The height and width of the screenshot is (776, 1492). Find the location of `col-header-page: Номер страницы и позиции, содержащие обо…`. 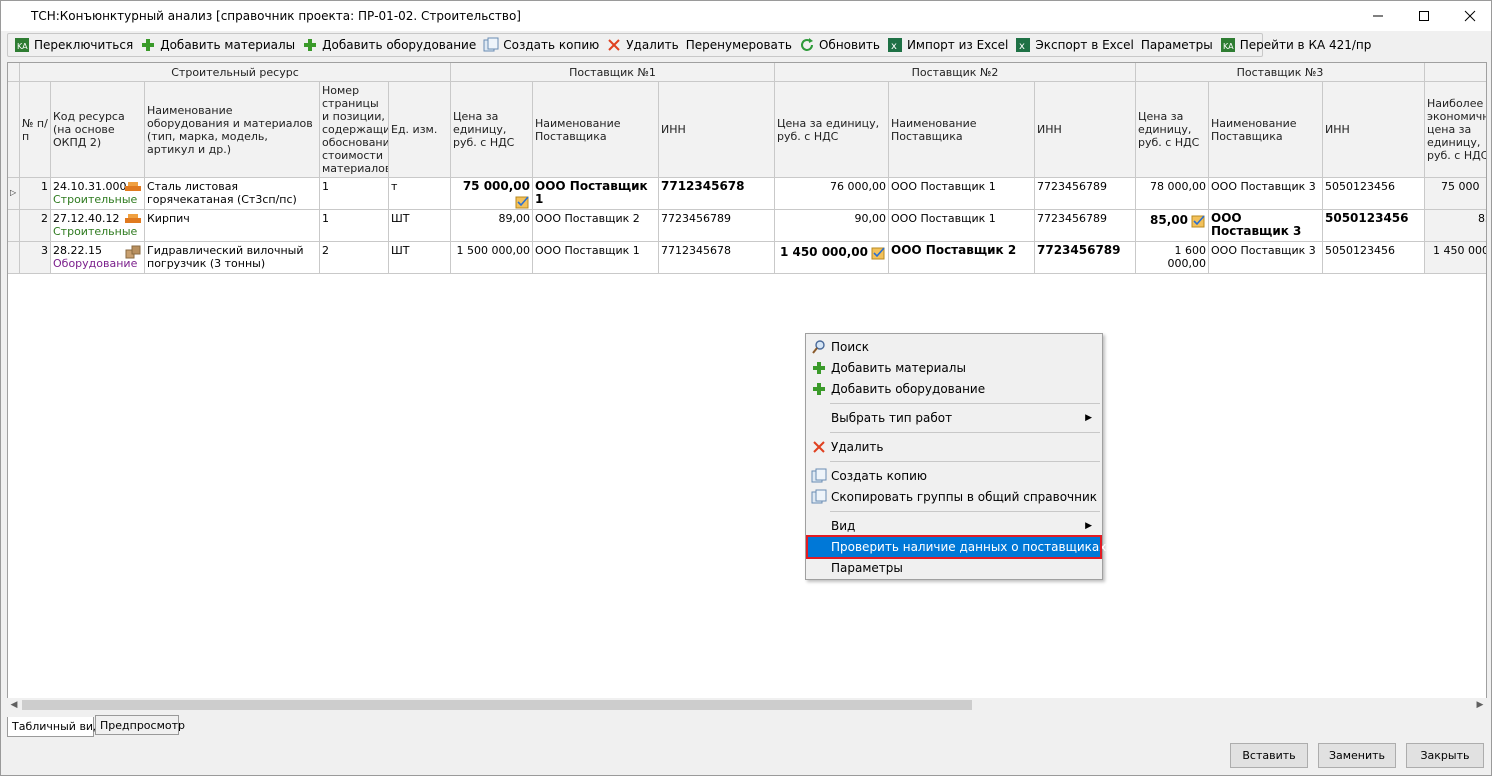

col-header-page: Номер страницы и позиции, содержащие обо… is located at coordinates (354, 130).